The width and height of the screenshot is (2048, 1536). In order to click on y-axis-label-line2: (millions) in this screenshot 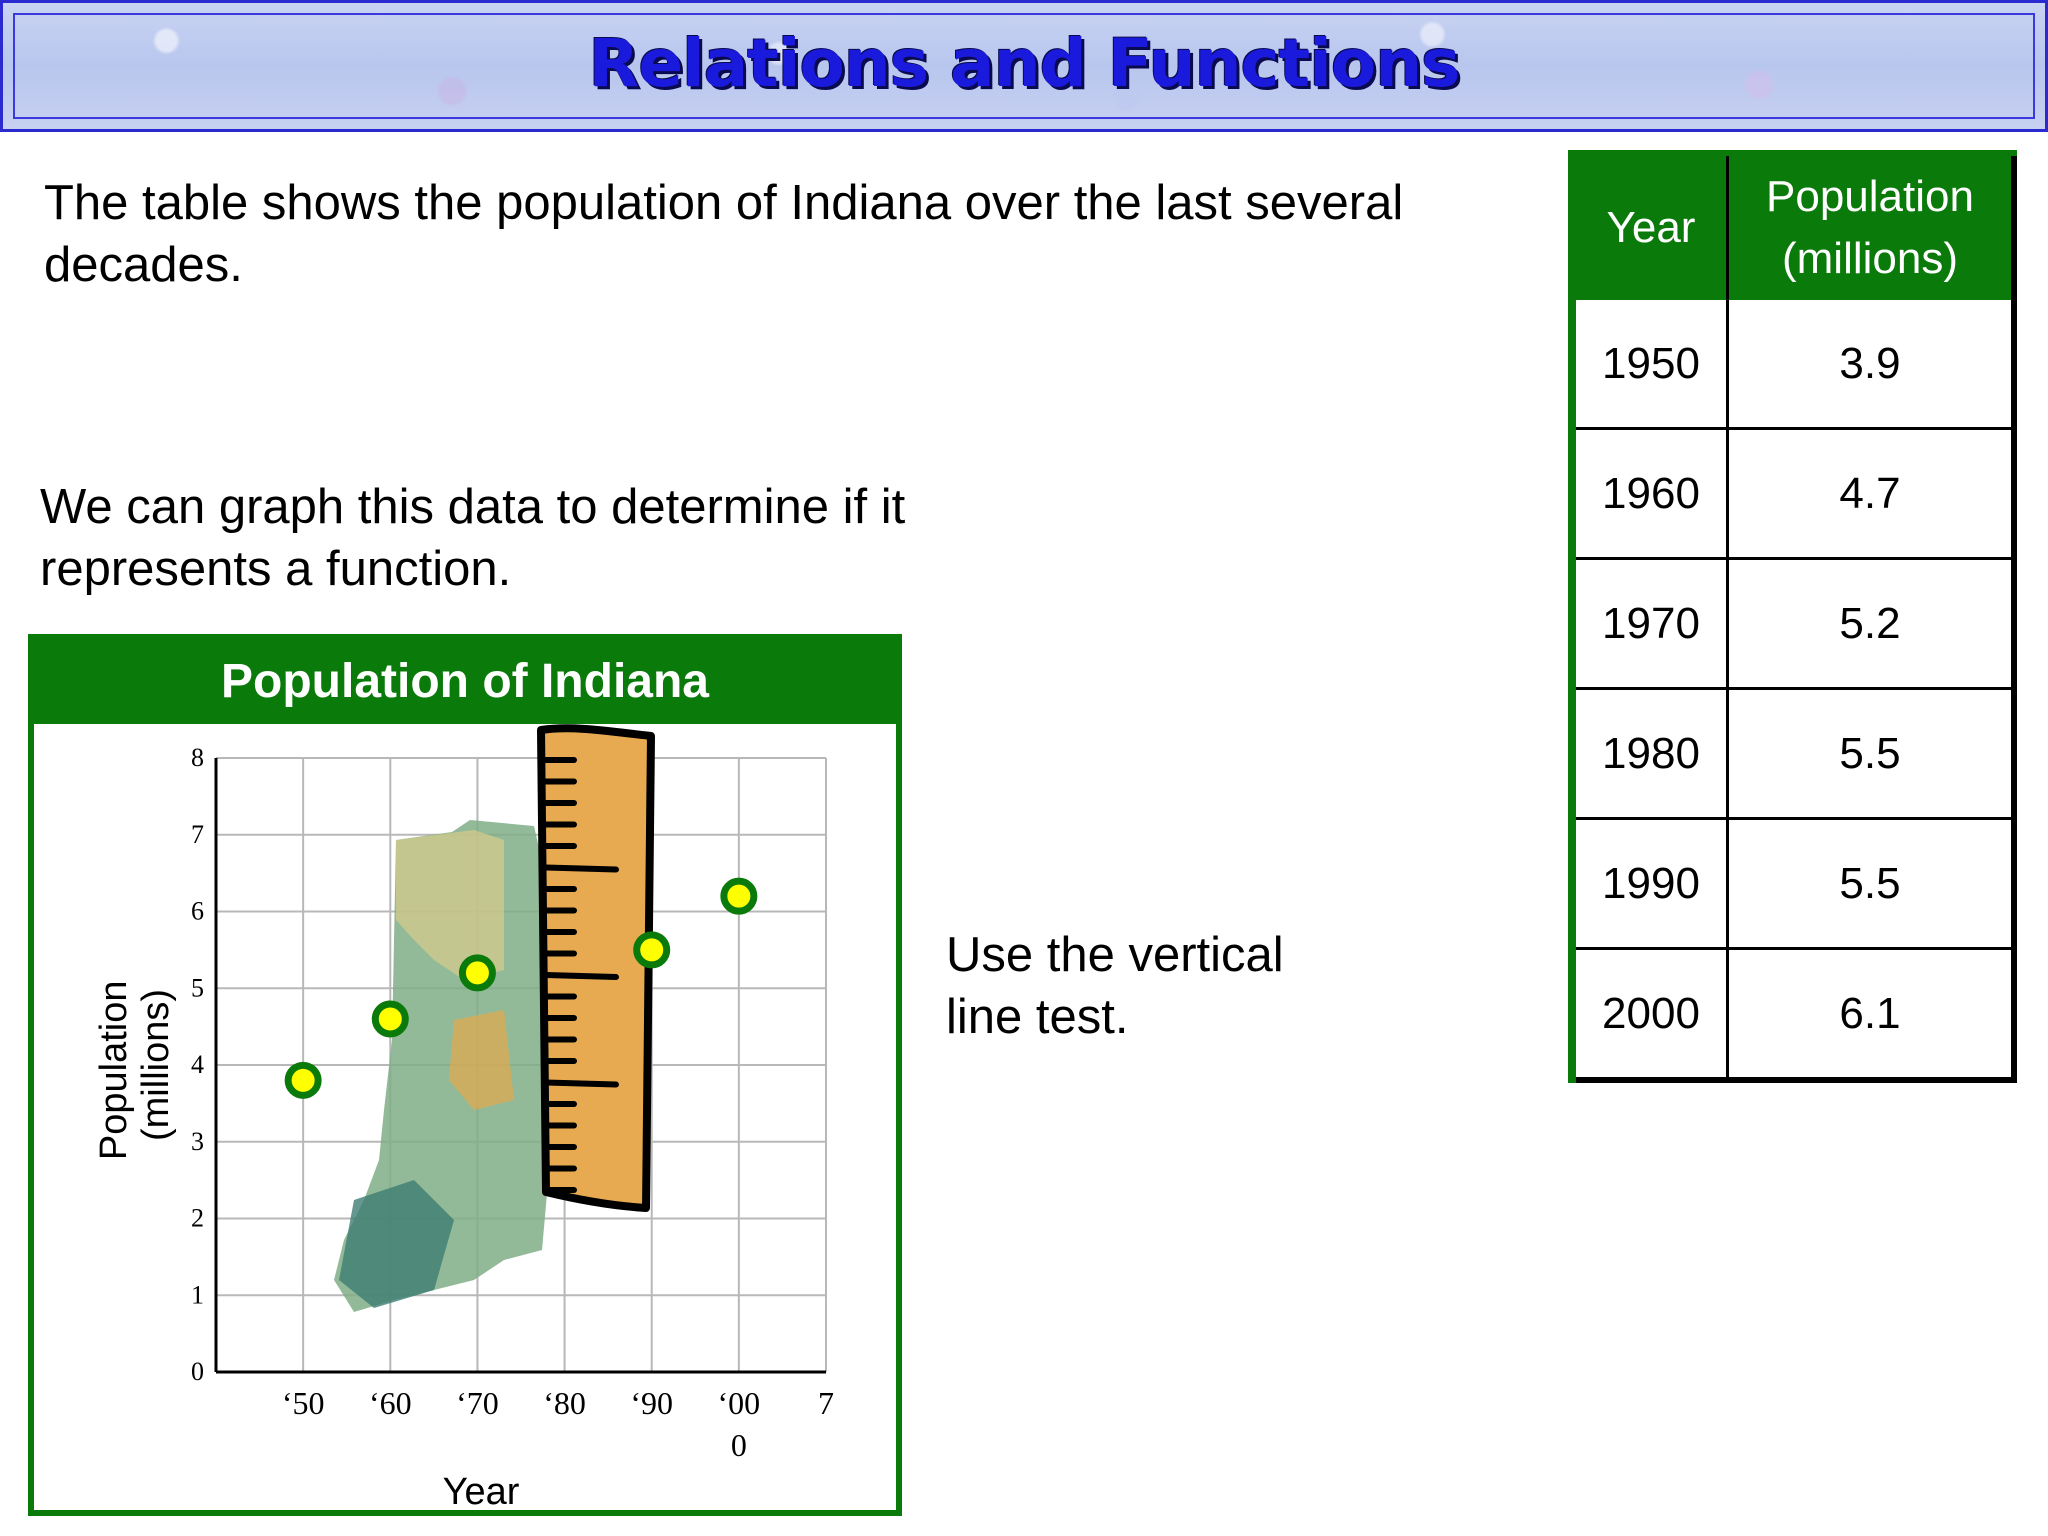, I will do `click(156, 1065)`.